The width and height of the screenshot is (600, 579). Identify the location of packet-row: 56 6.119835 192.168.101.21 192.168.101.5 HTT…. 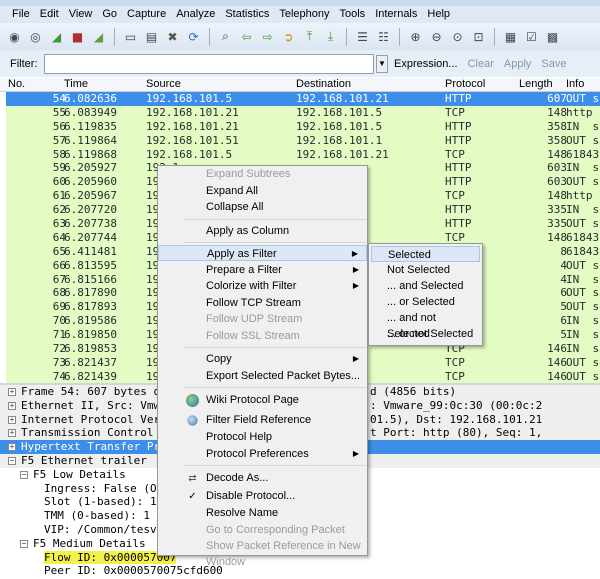
(303, 126).